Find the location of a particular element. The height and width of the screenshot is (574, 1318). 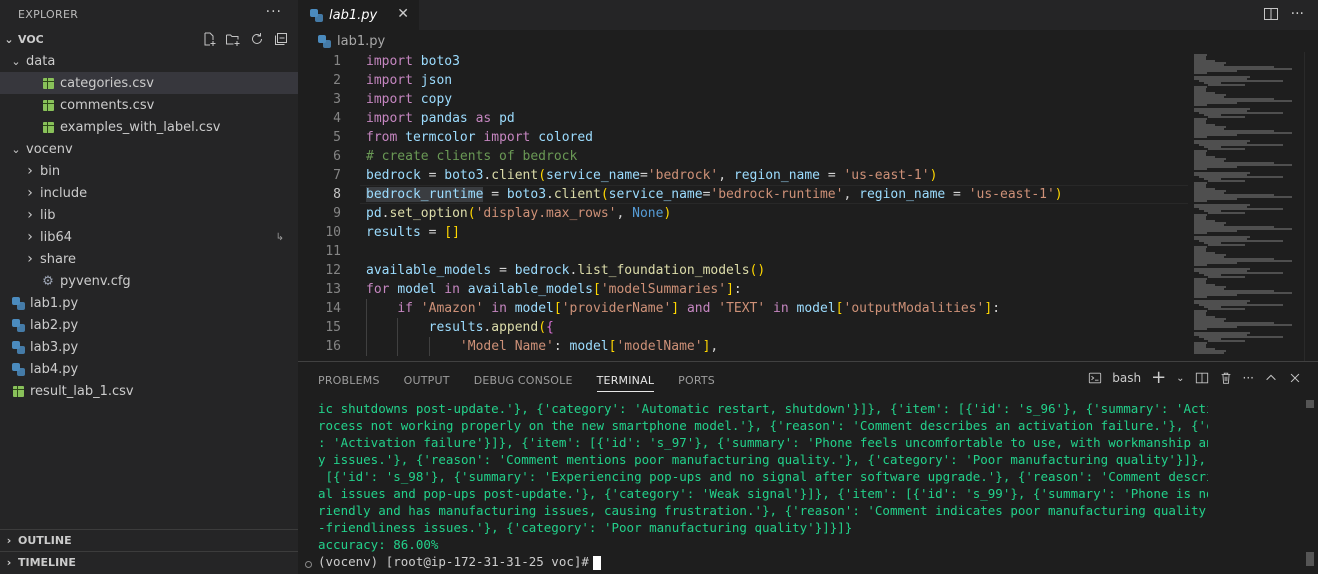

code-line: 5 from termcolor import colored is located at coordinates (743, 137).